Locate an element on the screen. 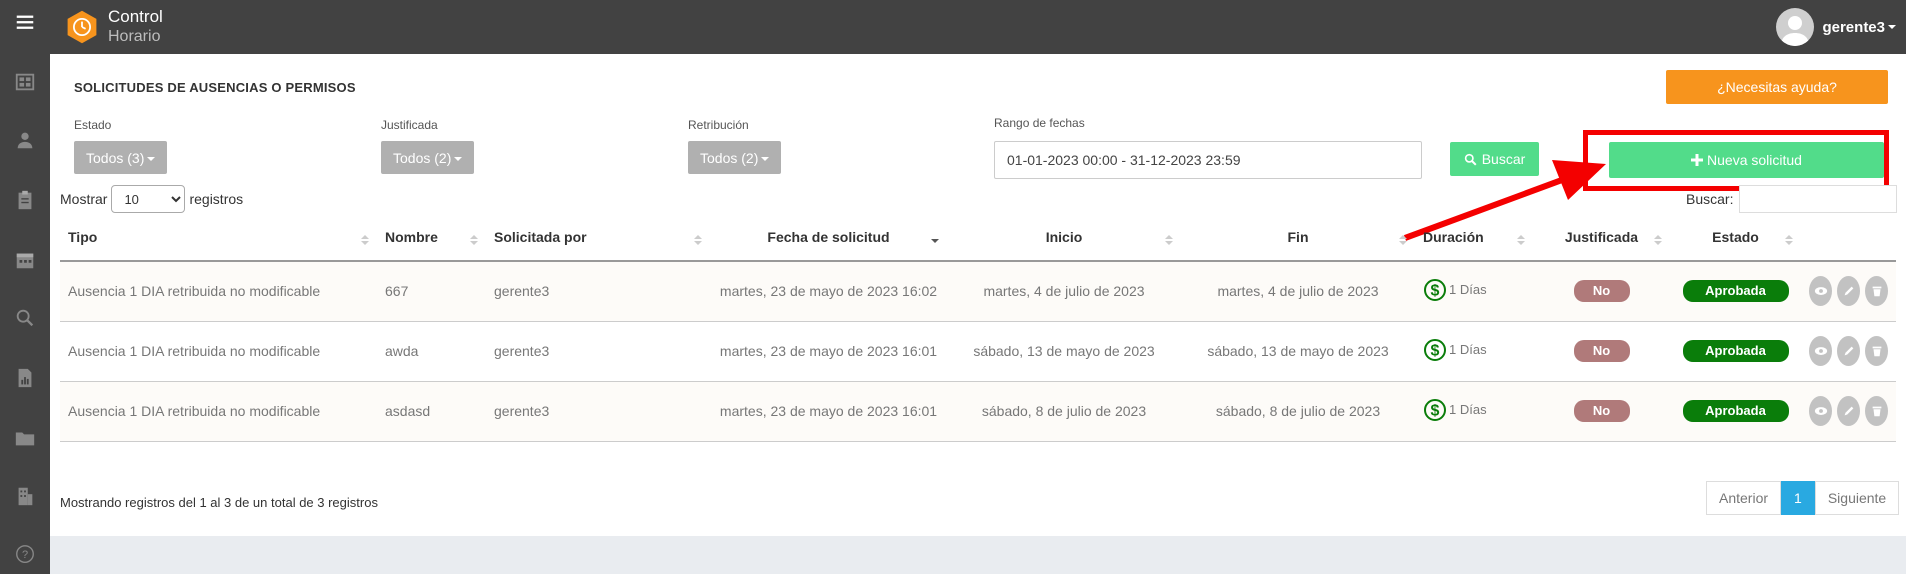 The height and width of the screenshot is (574, 1906). col-header-justificada: Justificada is located at coordinates (1601, 237).